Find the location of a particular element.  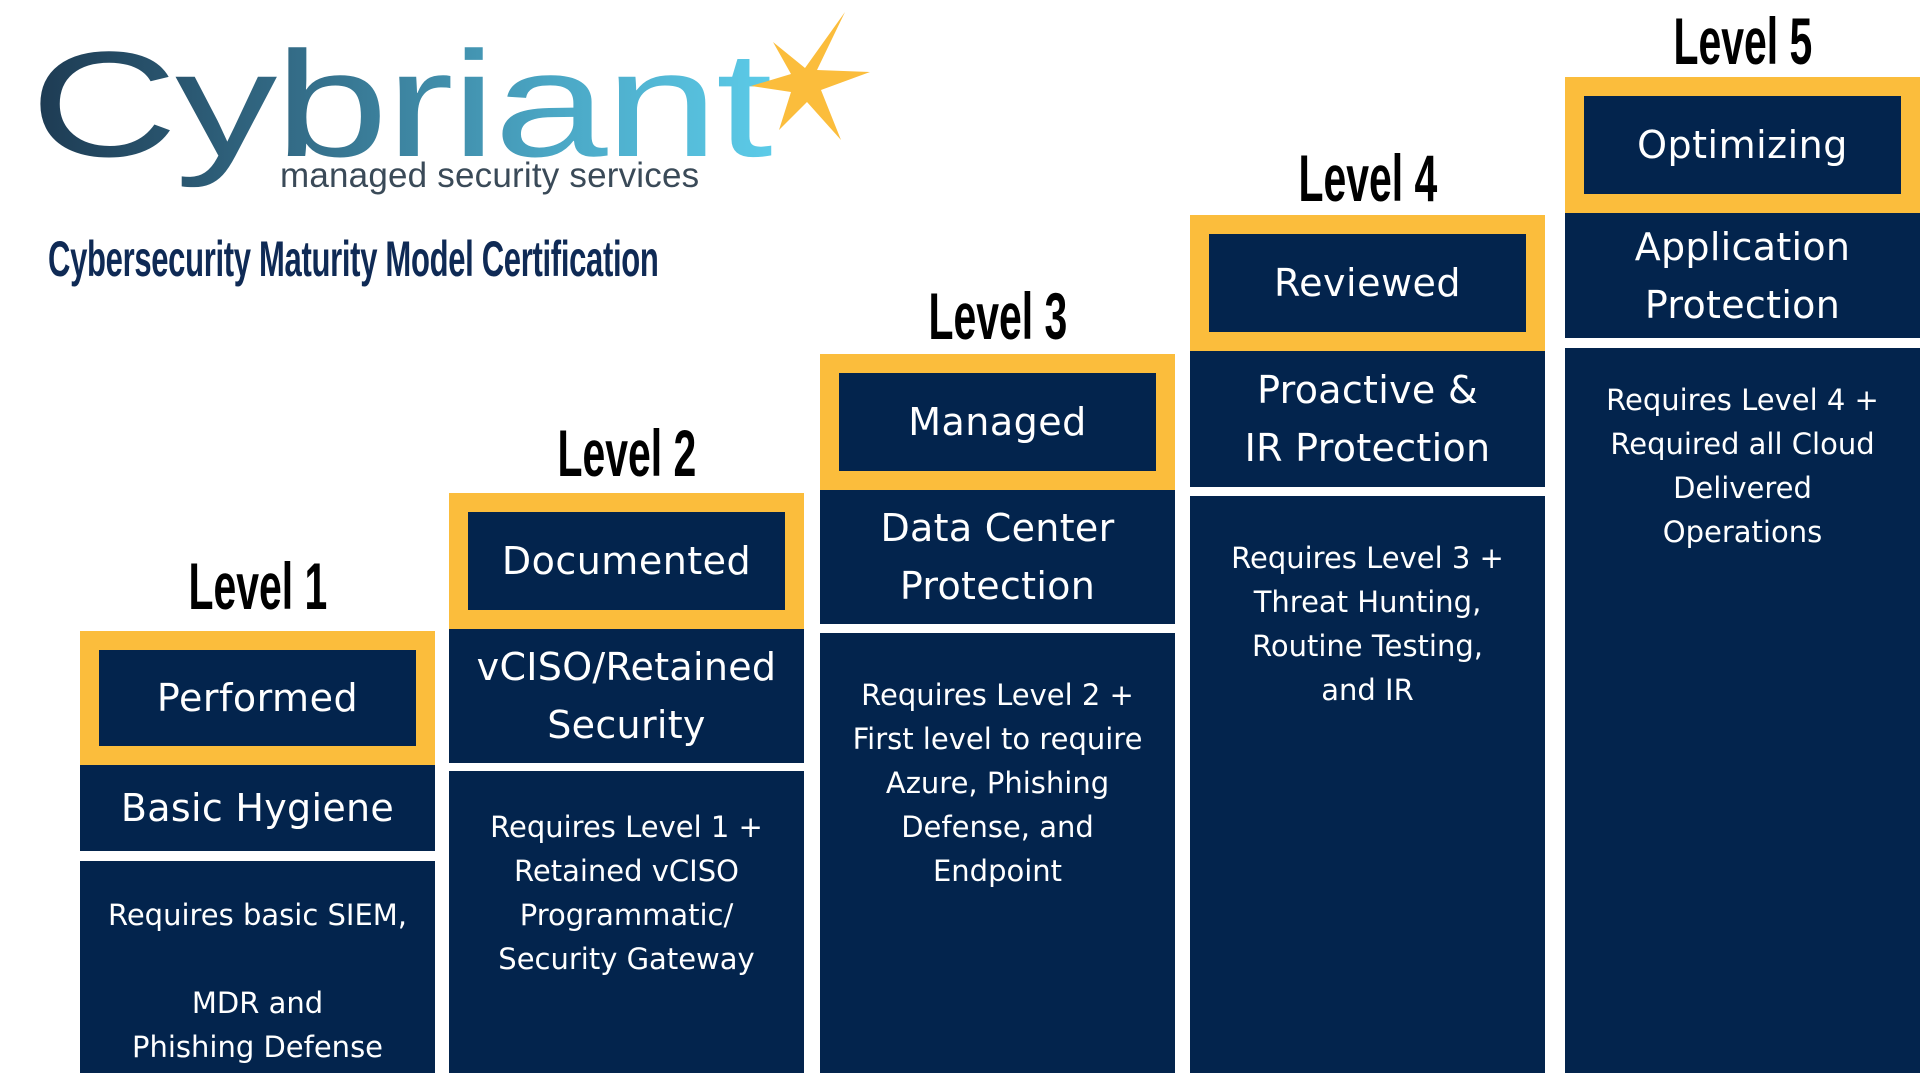

level-focus: Basic Hygiene is located at coordinates (257, 808).